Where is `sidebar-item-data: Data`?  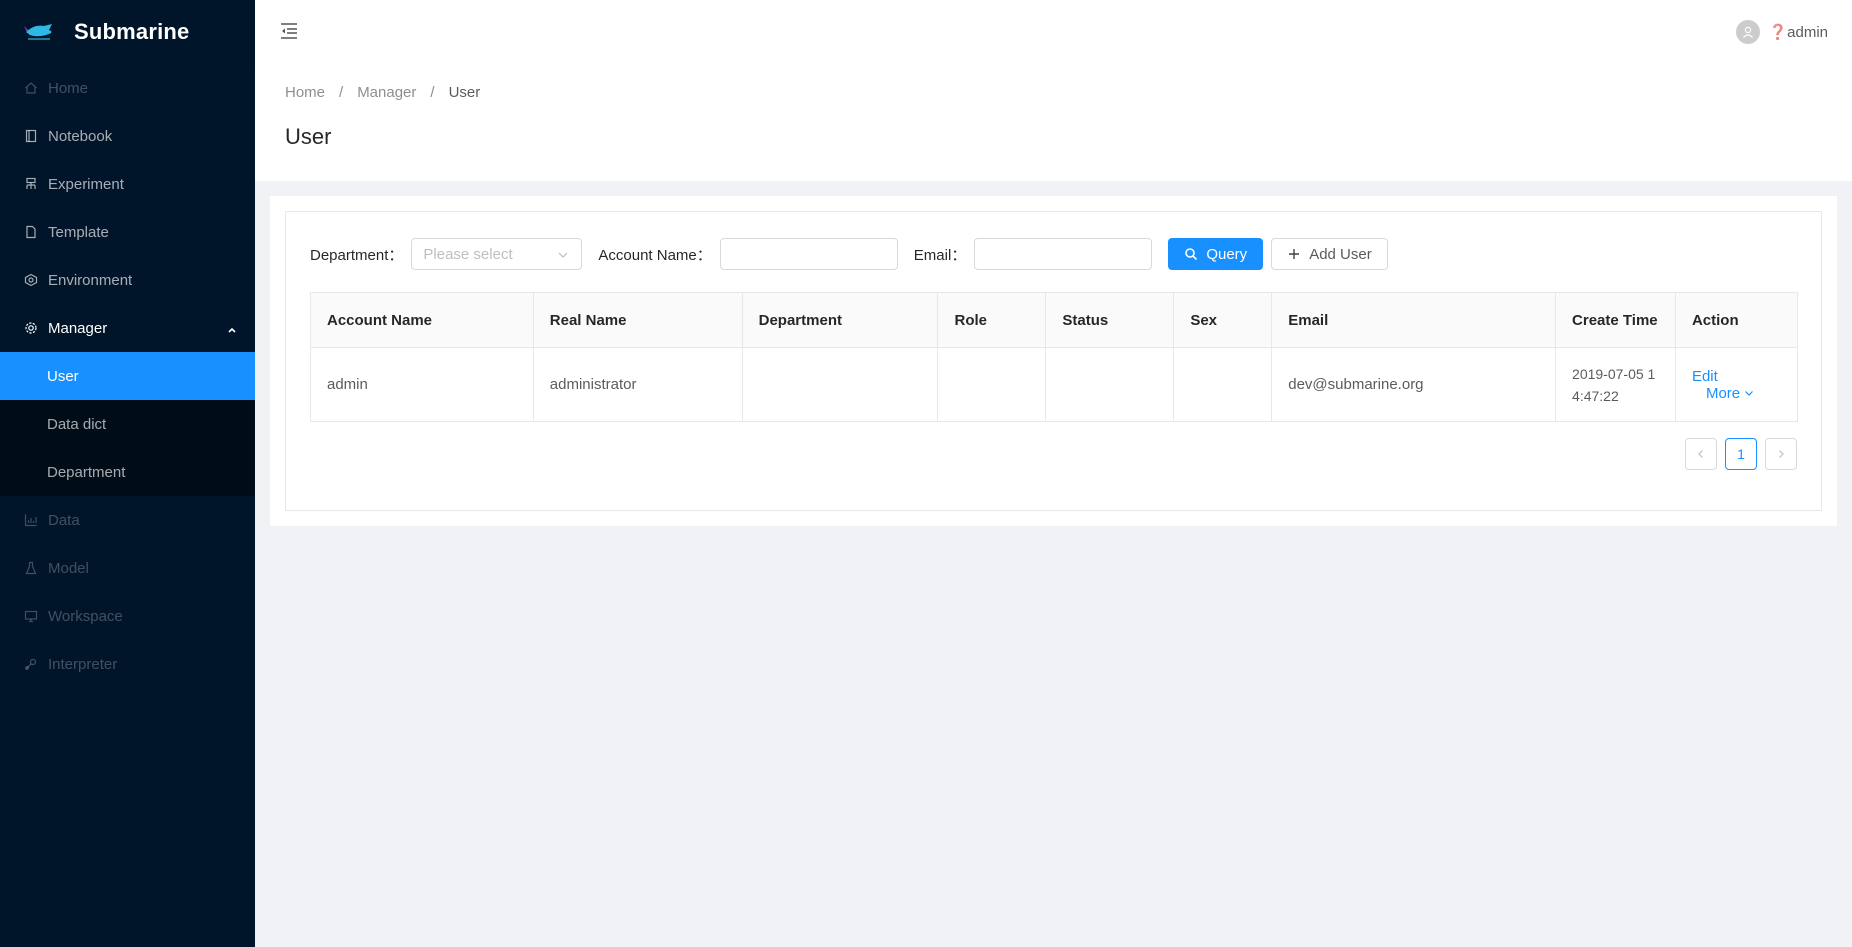
sidebar-item-data: Data is located at coordinates (127, 520).